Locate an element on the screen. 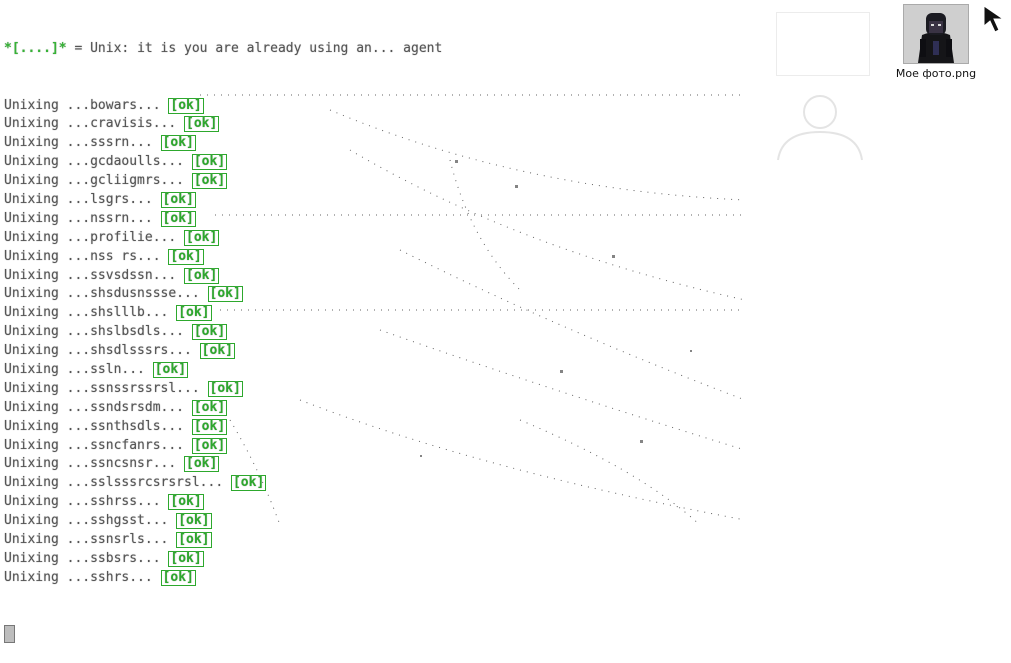 The width and height of the screenshot is (1011, 663). terminal-line: Unixing ...sssrn... [ok] is located at coordinates (384, 143).